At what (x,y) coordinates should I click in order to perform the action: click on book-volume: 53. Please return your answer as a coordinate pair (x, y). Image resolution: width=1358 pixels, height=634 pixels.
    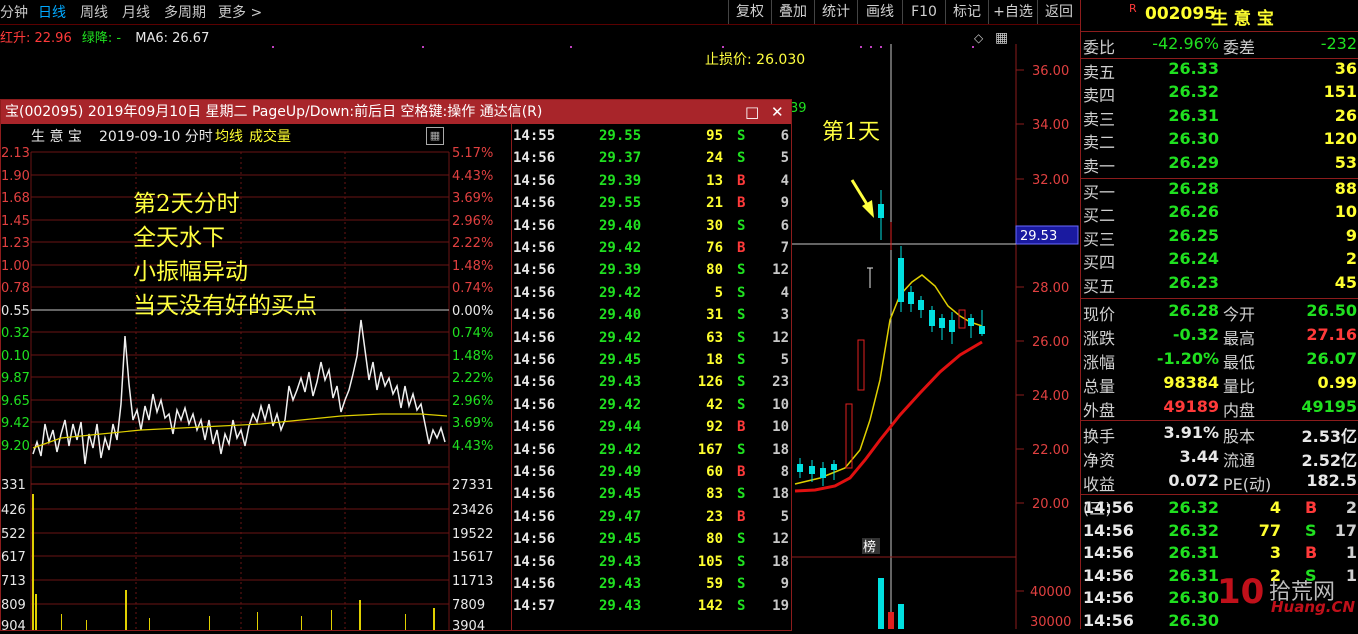
    Looking at the image, I should click on (1345, 162).